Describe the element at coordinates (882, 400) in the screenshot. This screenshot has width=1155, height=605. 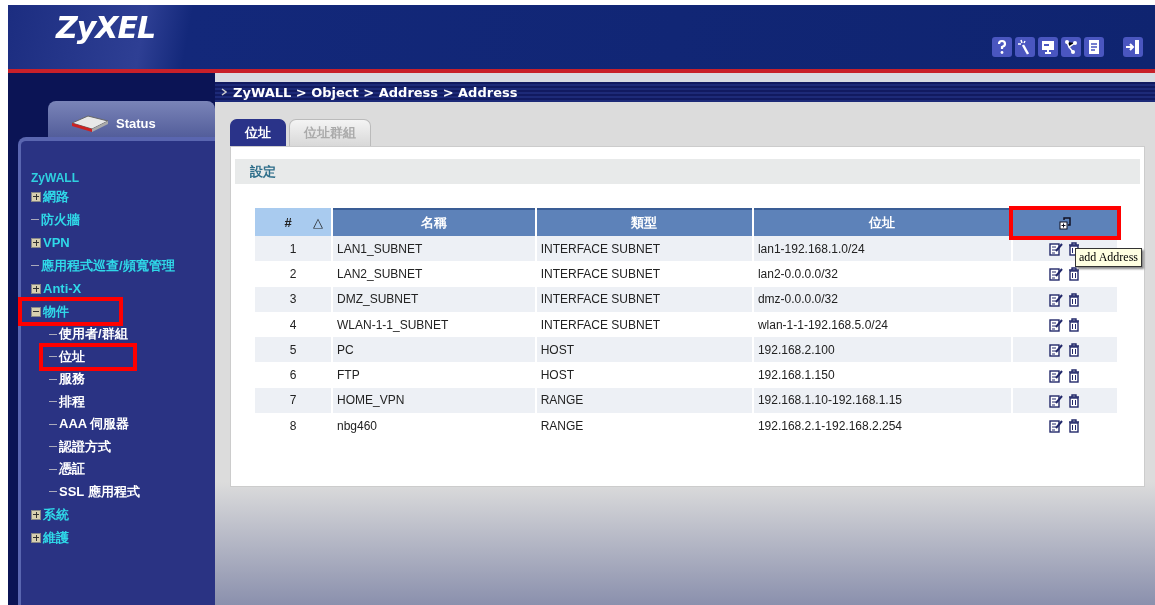
I see `table-cell: 192.168.1.10-192.168.1.15` at that location.